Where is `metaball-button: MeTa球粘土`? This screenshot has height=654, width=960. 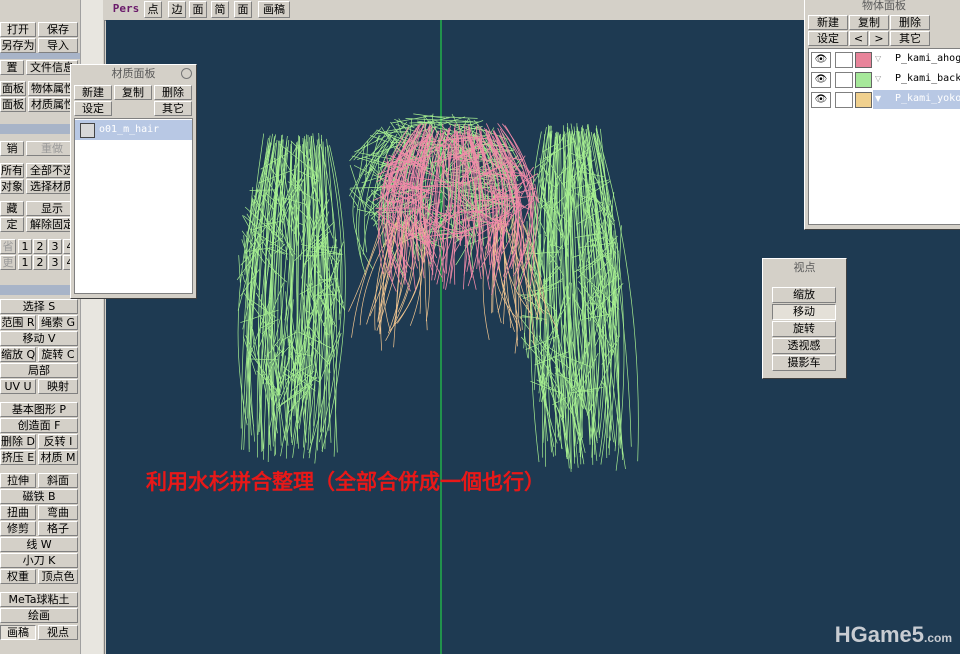
metaball-button: MeTa球粘土 is located at coordinates (39, 599).